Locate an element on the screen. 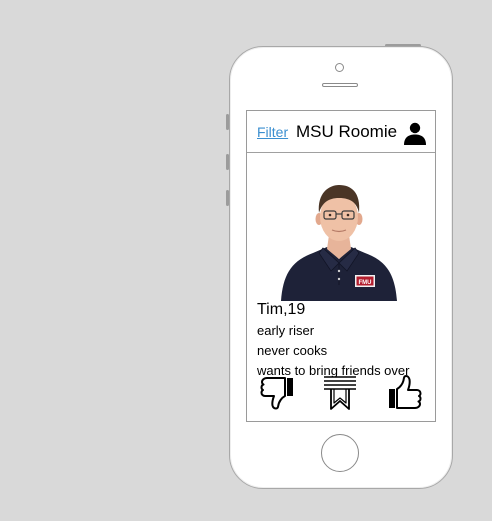 This screenshot has height=521, width=492. app-header: Filter MSU Roomie is located at coordinates (341, 132).